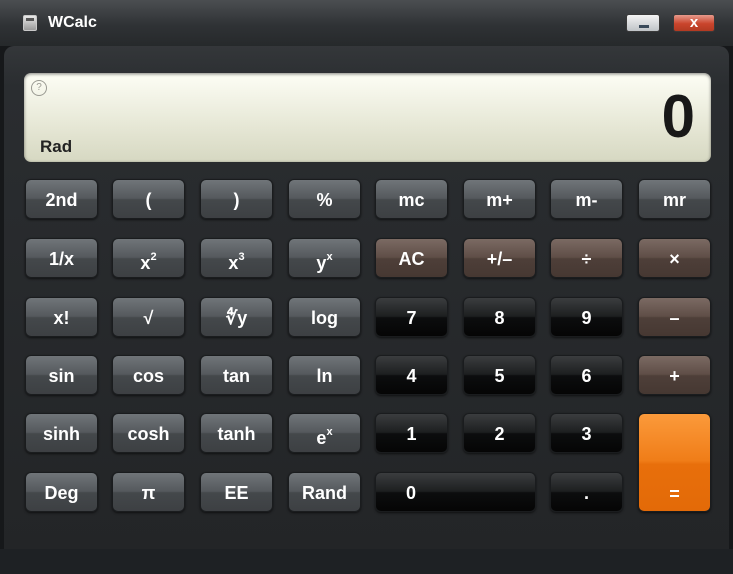 This screenshot has height=574, width=733. Describe the element at coordinates (321, 438) in the screenshot. I see `exp-base: e` at that location.